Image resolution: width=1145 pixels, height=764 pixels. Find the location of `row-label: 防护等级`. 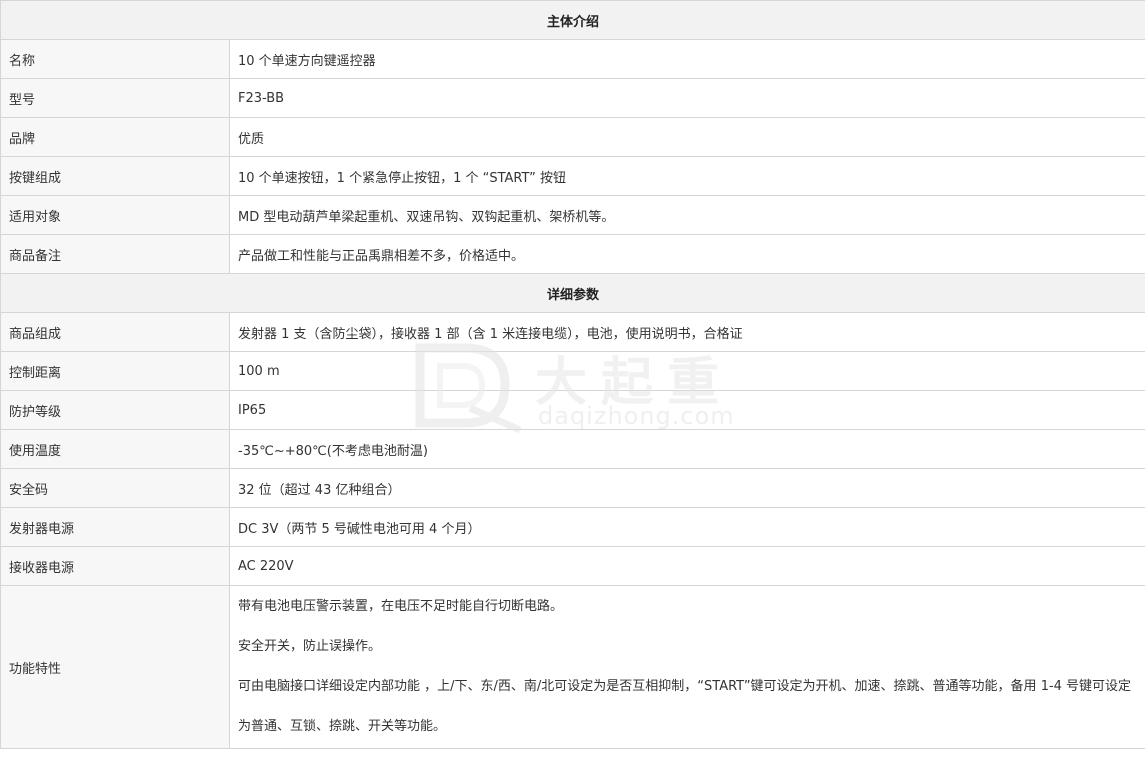

row-label: 防护等级 is located at coordinates (115, 410).